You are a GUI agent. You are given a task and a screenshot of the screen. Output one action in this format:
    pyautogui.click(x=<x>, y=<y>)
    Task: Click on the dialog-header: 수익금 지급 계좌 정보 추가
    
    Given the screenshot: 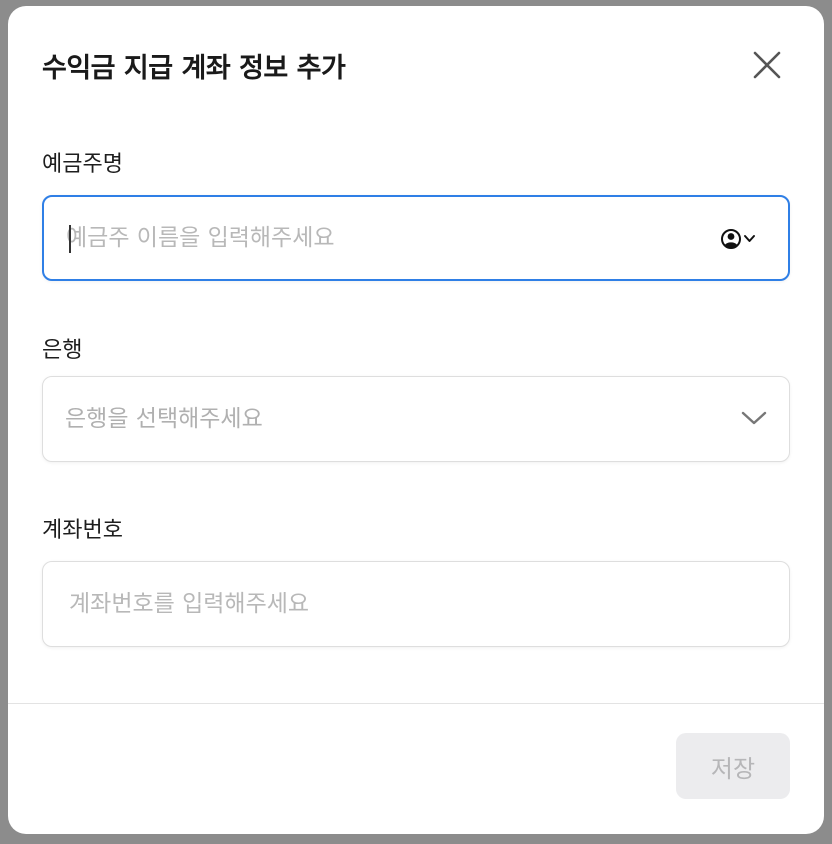 What is the action you would take?
    pyautogui.click(x=416, y=64)
    